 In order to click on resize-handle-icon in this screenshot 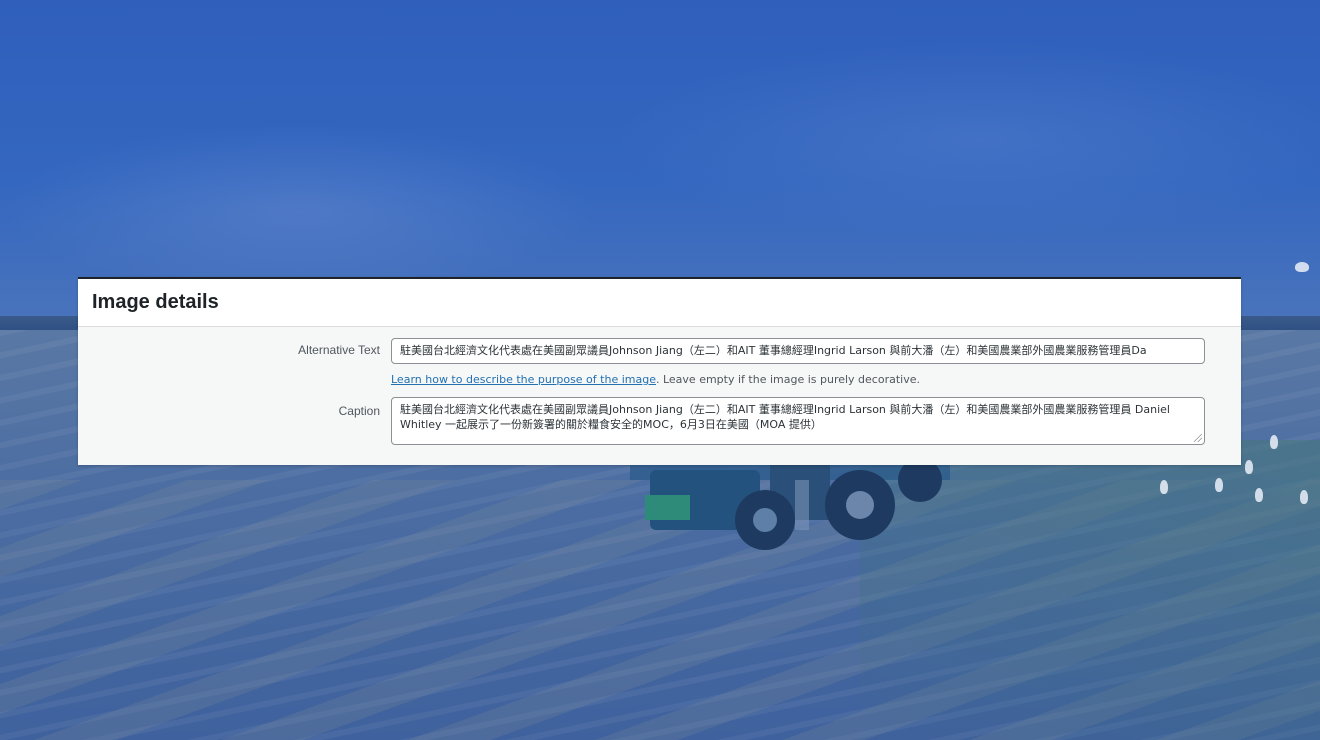, I will do `click(1198, 438)`.